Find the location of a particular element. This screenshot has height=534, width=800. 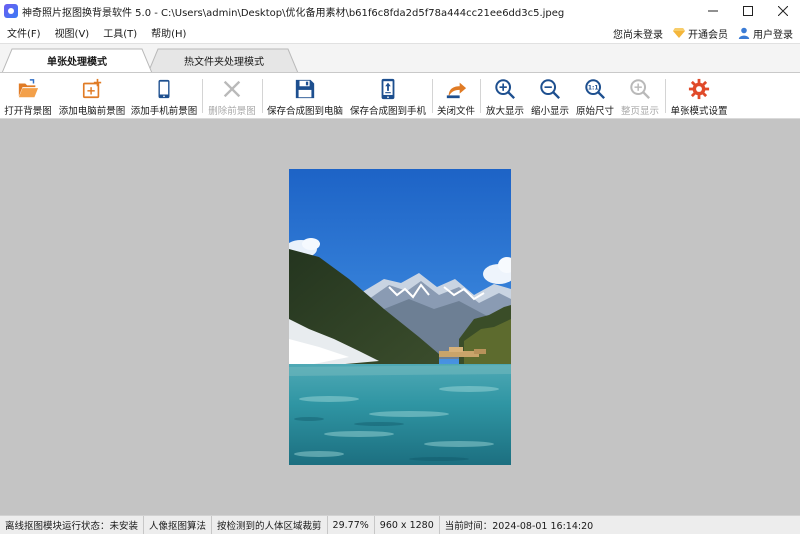

menu-bar: 文件(F) 视图(V) 工具(T) 帮助(H) 您尚未登录 开通会员 用户登录 is located at coordinates (400, 33).